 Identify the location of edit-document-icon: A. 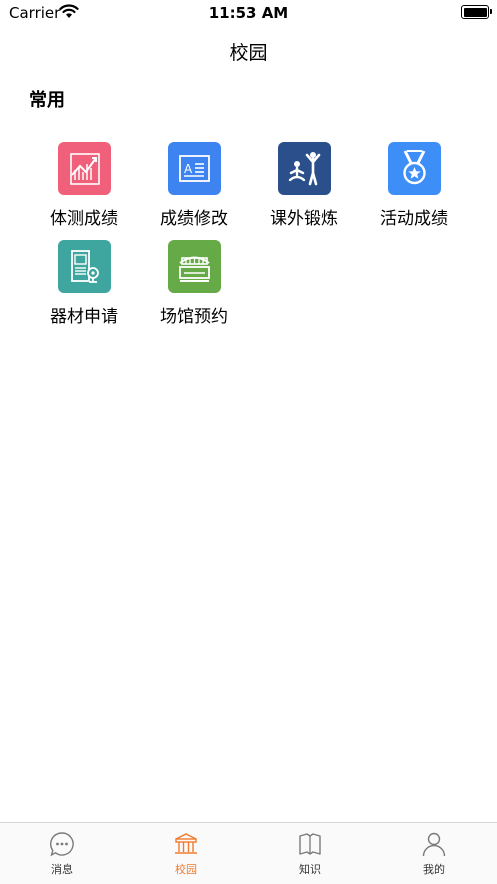
(194, 168).